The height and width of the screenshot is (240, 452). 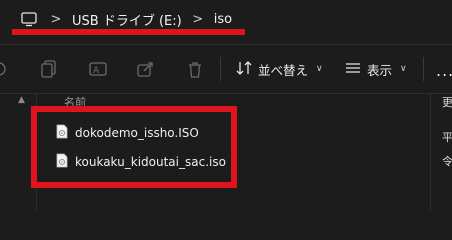 I want to click on svg-text: A, so click(x=96, y=71).